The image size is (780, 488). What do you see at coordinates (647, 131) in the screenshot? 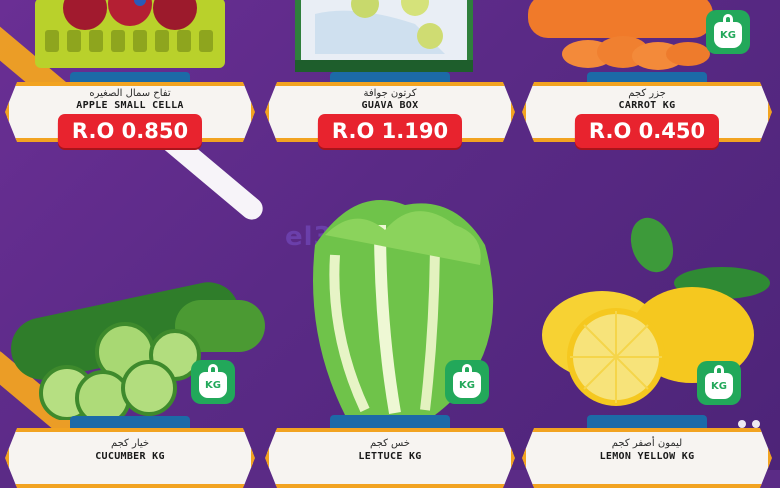
I see `price-tag: R.O 0.450` at bounding box center [647, 131].